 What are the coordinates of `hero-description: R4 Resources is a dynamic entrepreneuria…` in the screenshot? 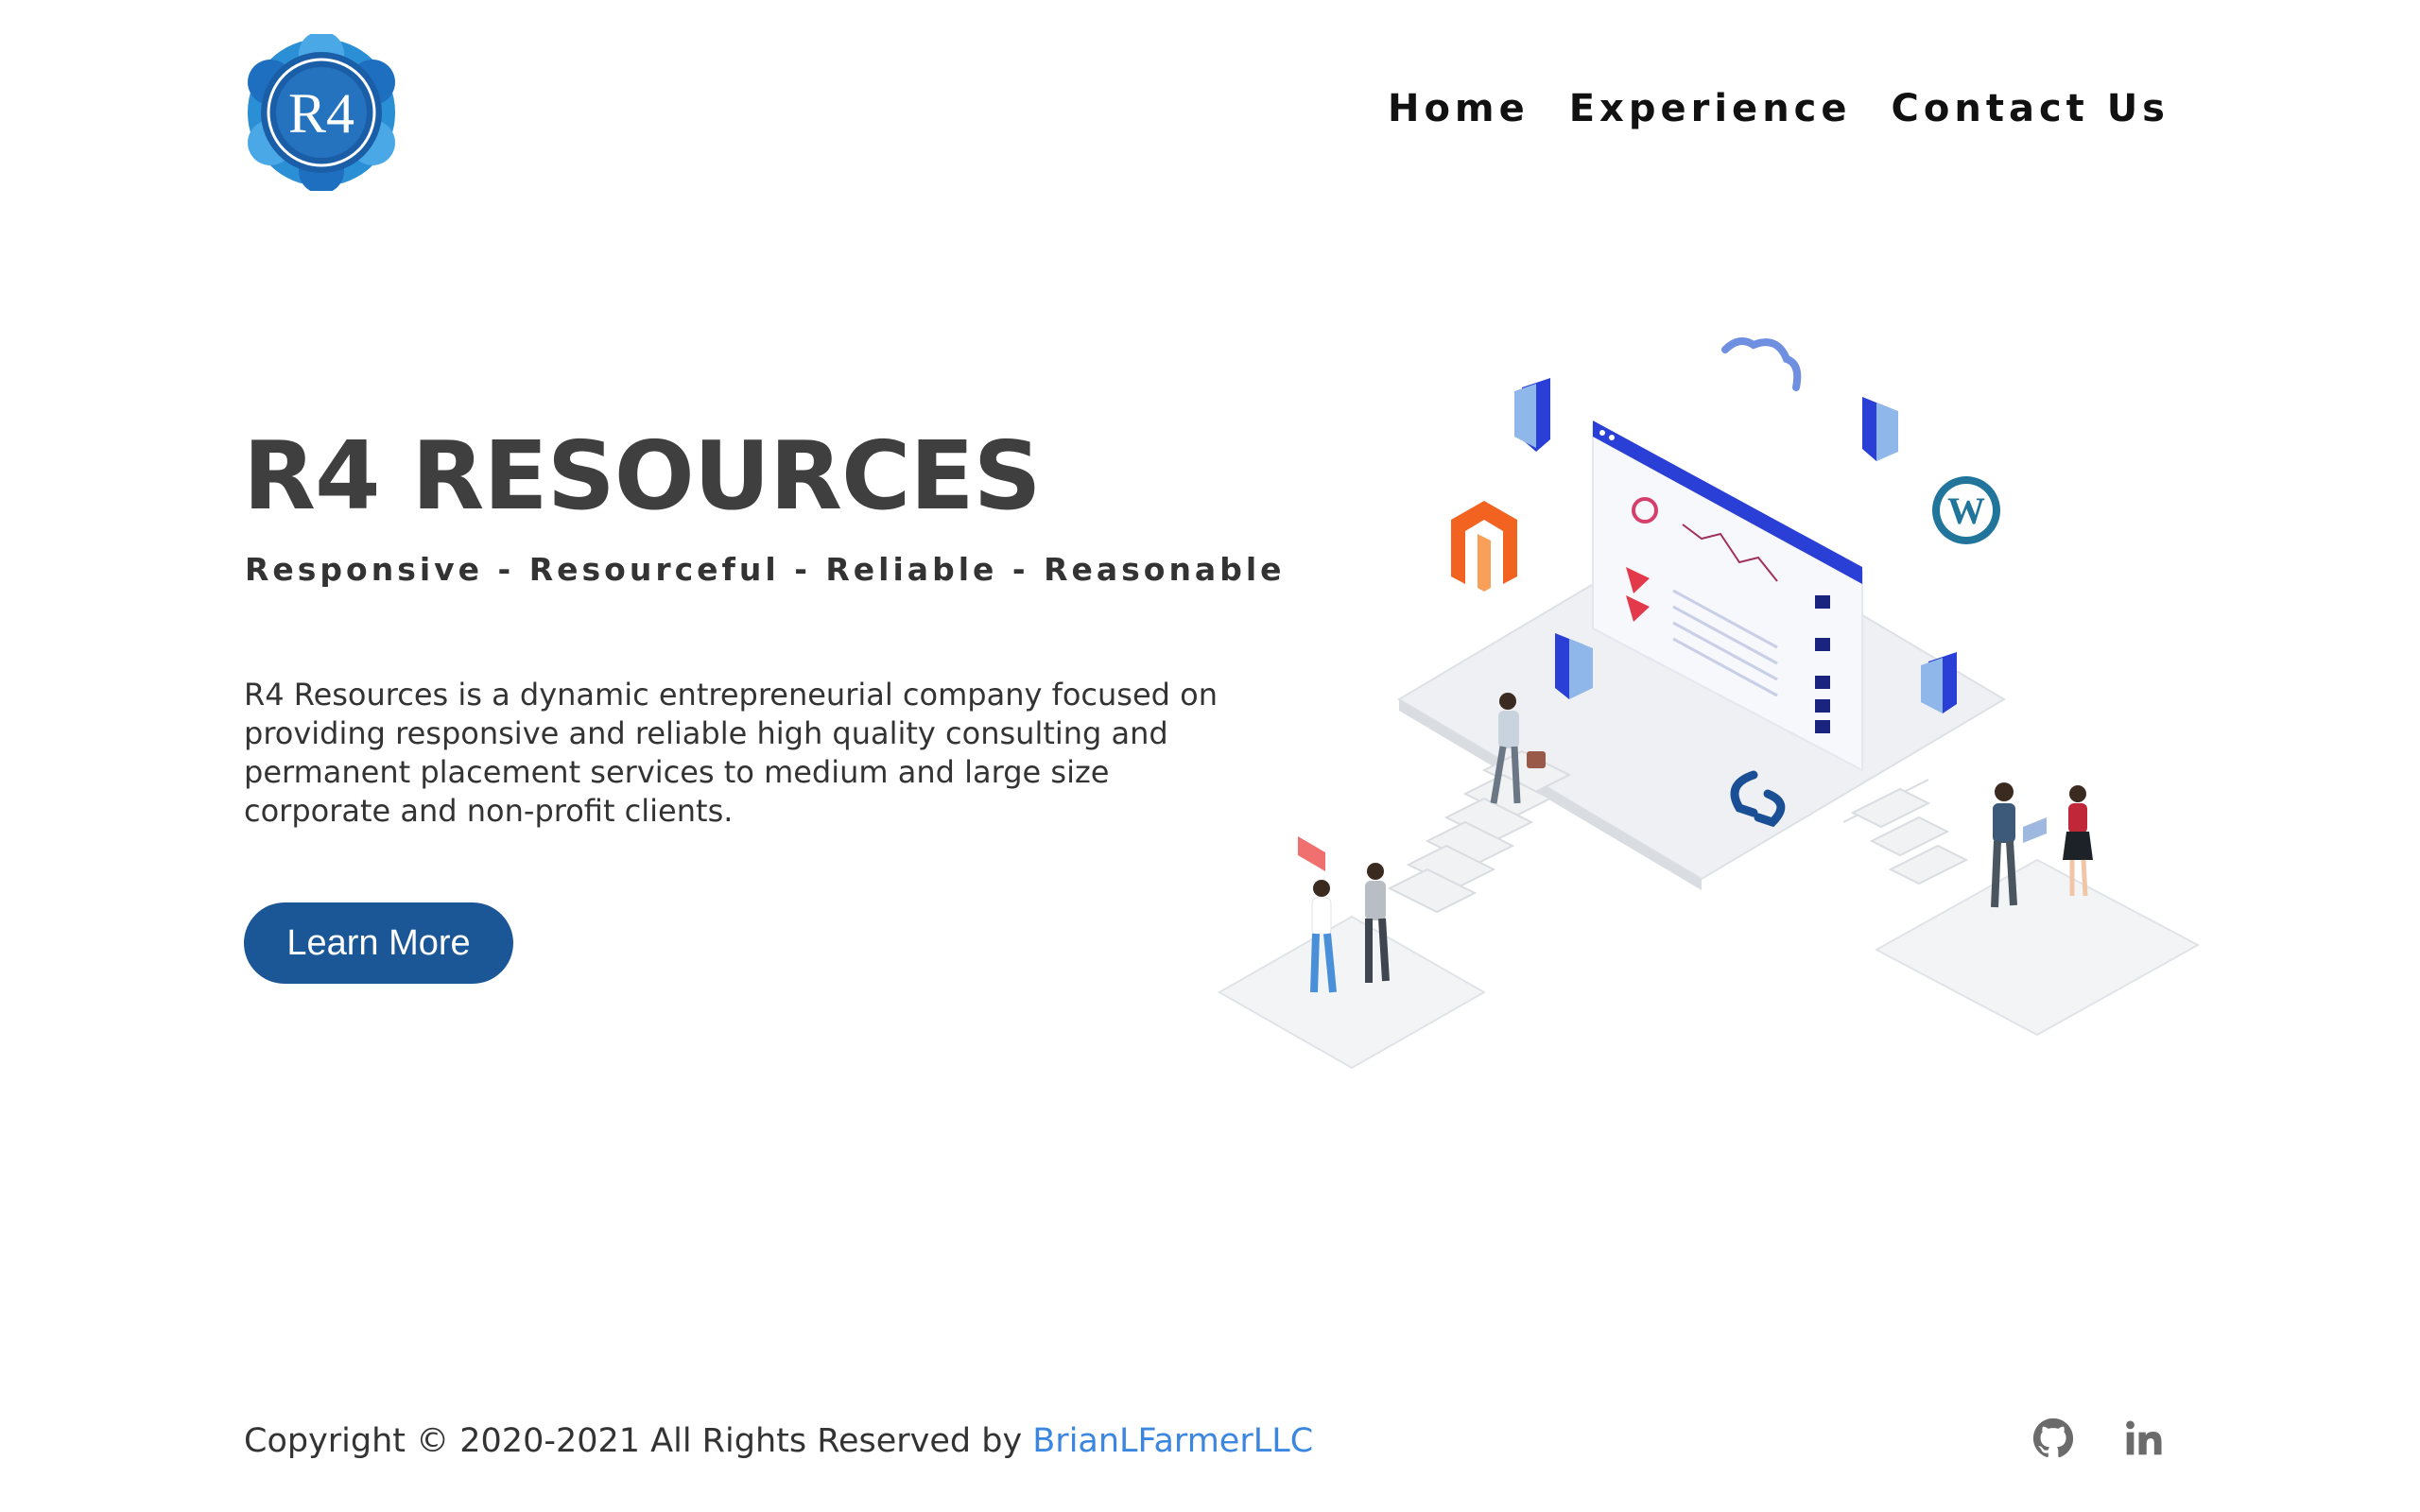 It's located at (731, 753).